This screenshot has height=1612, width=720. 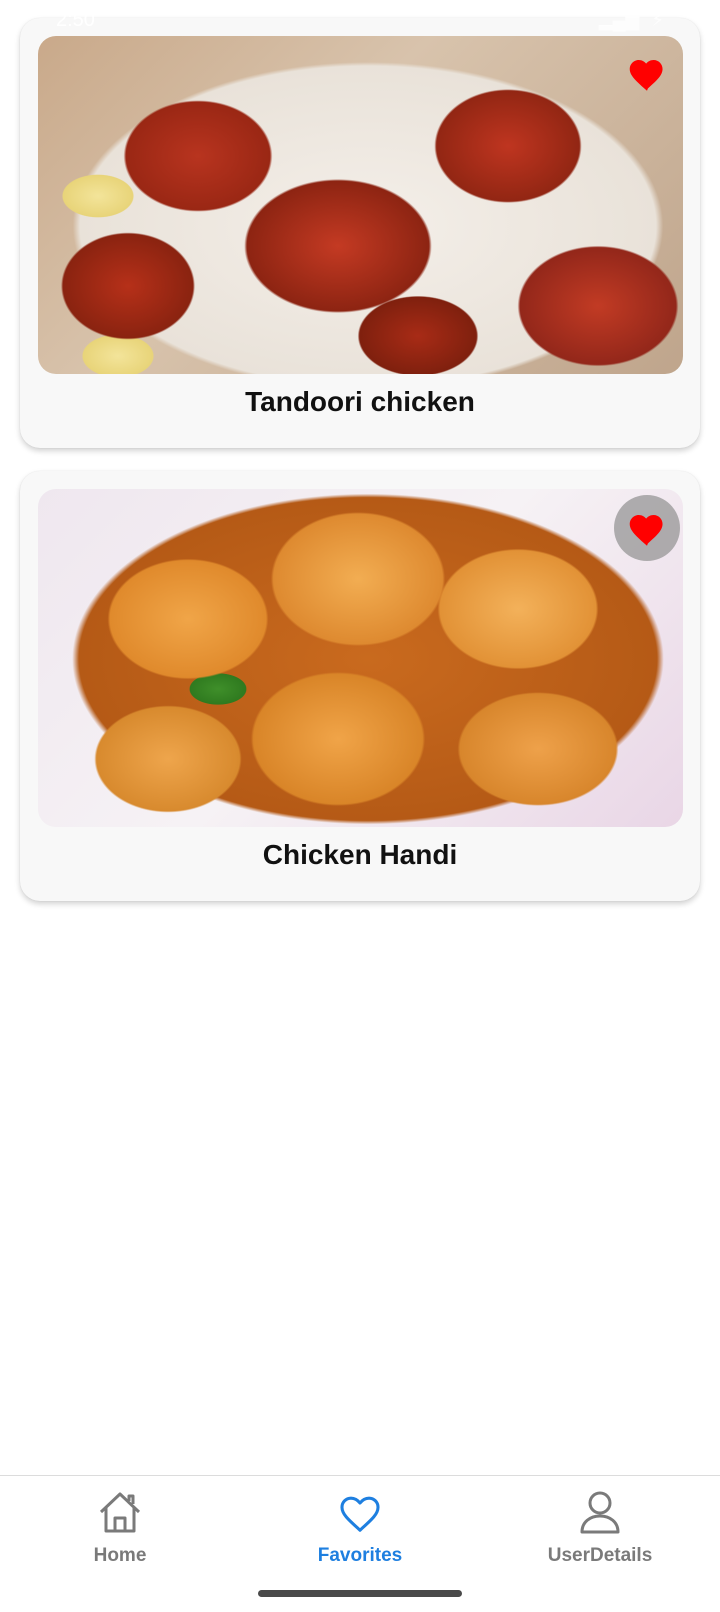 I want to click on home-icon, so click(x=120, y=1514).